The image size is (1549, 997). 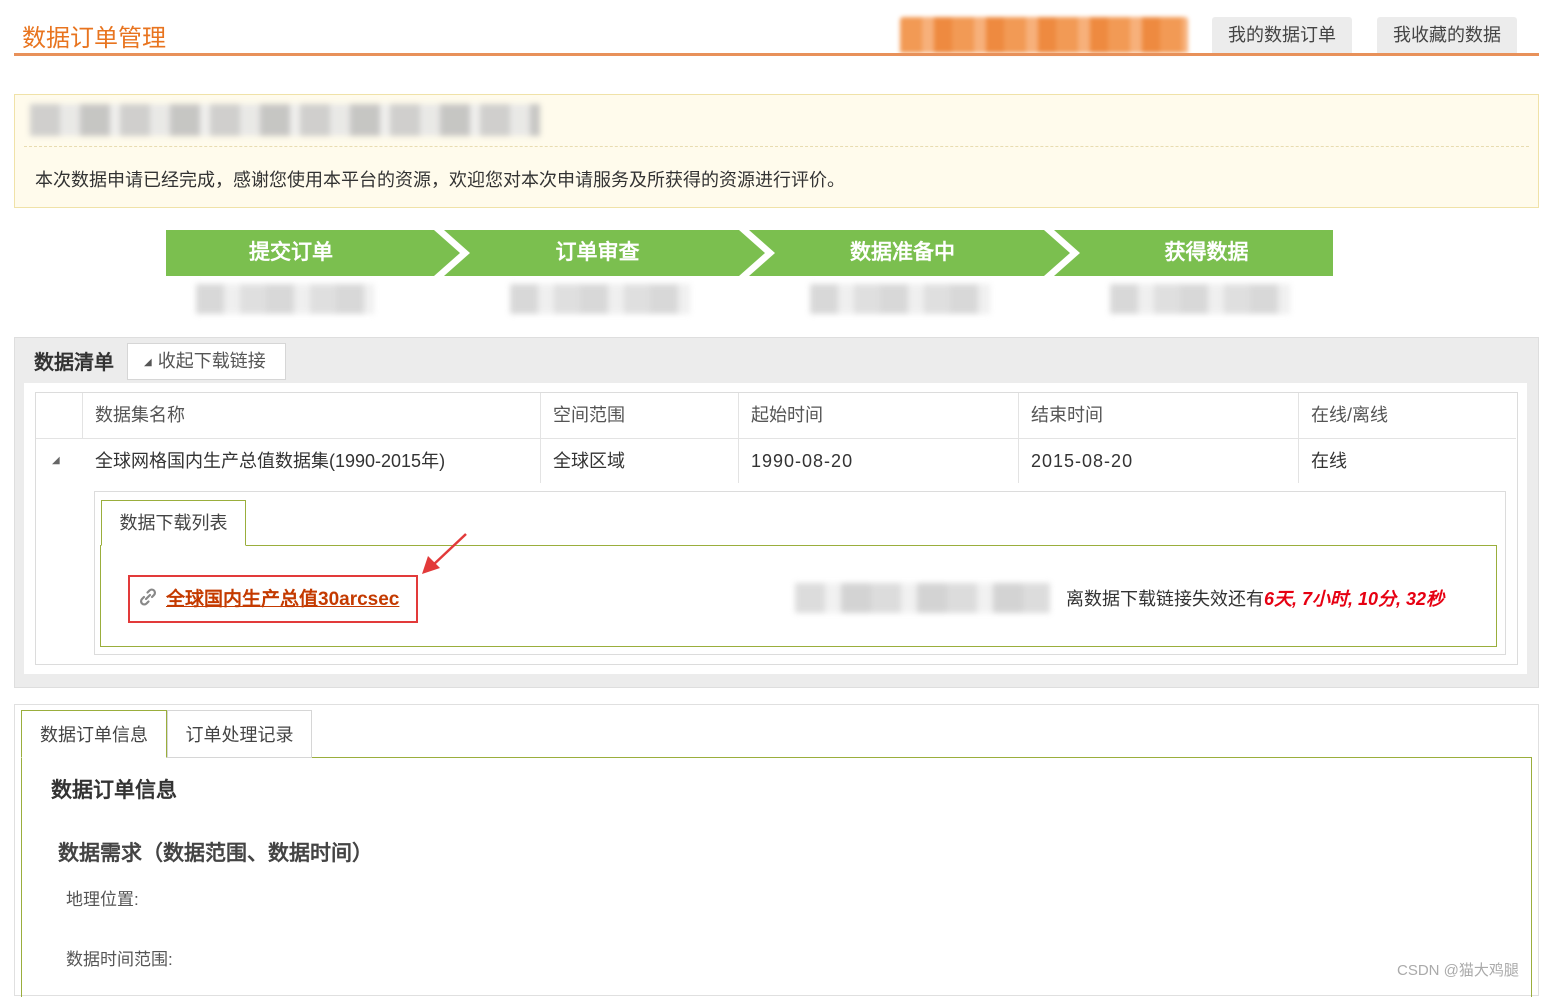 What do you see at coordinates (1044, 35) in the screenshot?
I see `redacted-tab` at bounding box center [1044, 35].